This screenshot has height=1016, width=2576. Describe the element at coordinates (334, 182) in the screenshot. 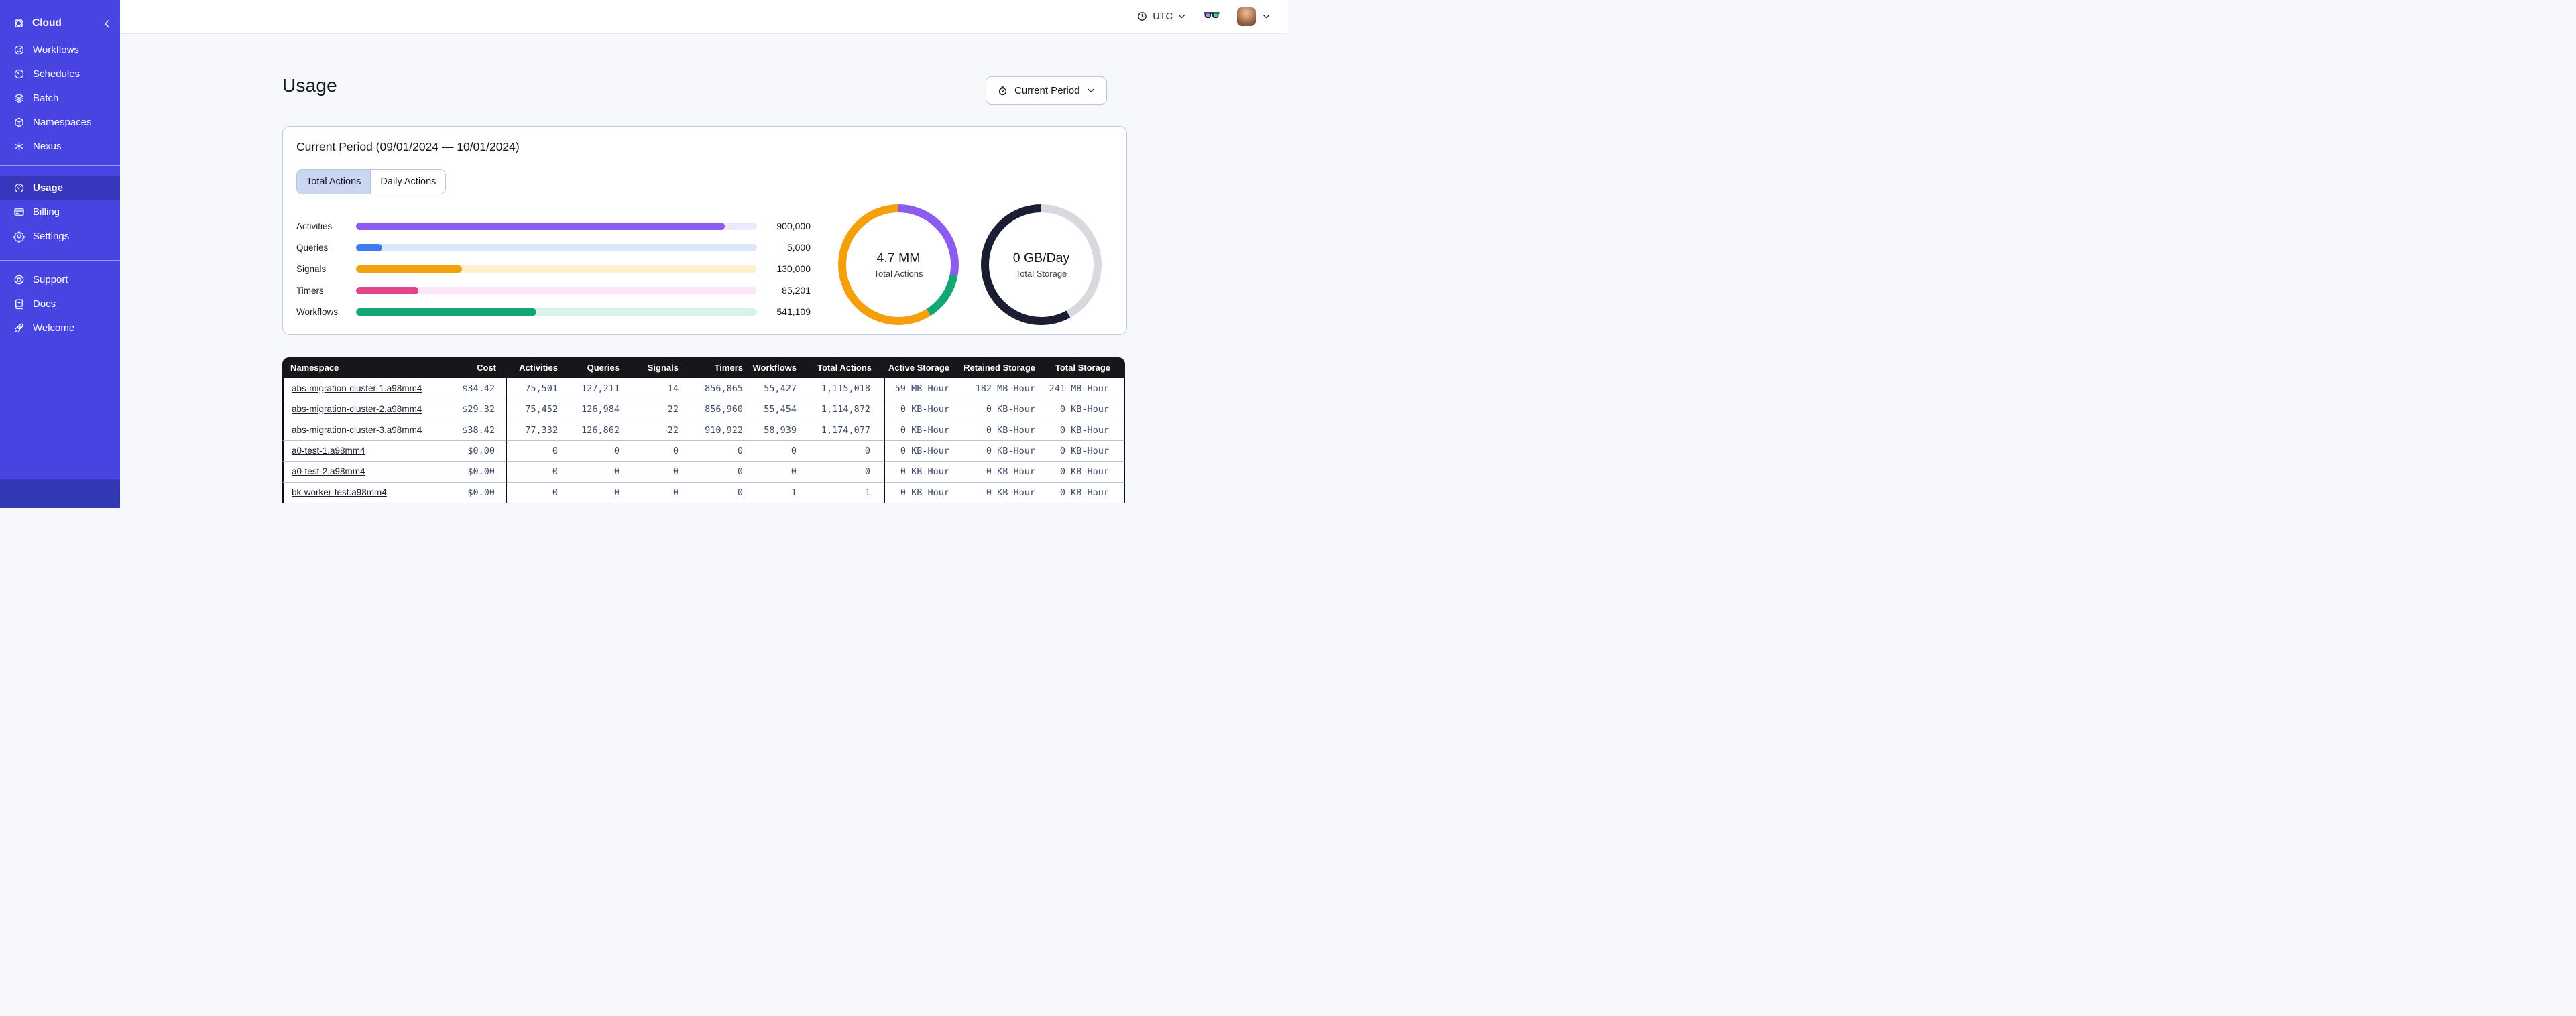

I see `tab-total-actions: Total Actions` at that location.